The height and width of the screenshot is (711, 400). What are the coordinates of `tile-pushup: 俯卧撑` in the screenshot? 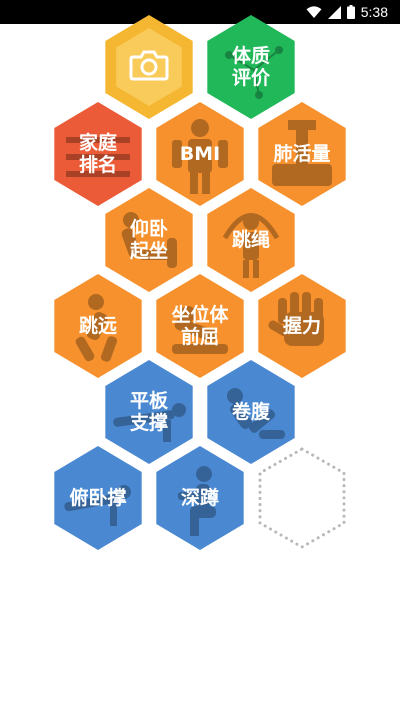 It's located at (98, 498).